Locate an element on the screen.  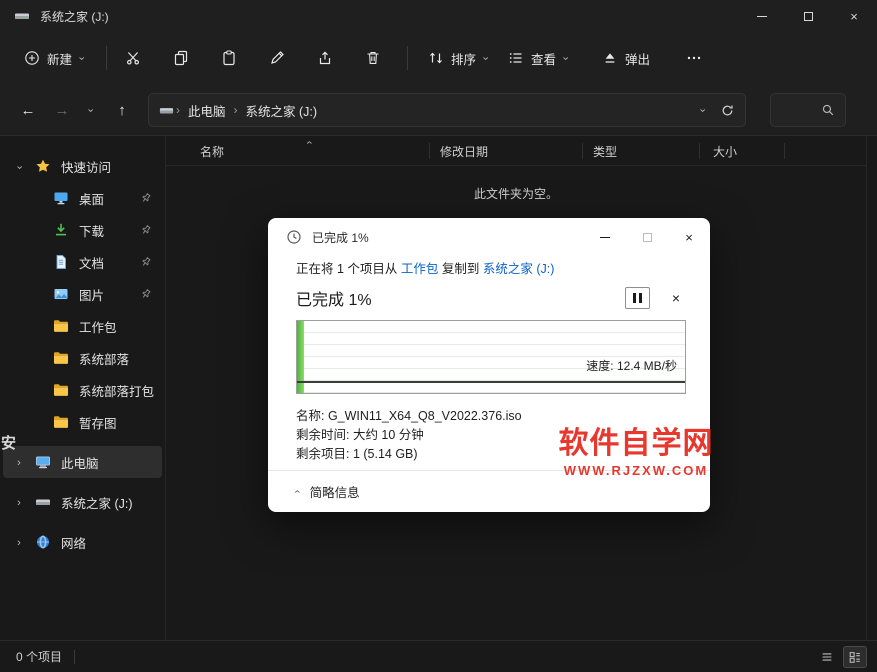
copy-description: 正在将 1 个项目从 工作包 复制到 系统之家 (J:) is located at coordinates (491, 267).